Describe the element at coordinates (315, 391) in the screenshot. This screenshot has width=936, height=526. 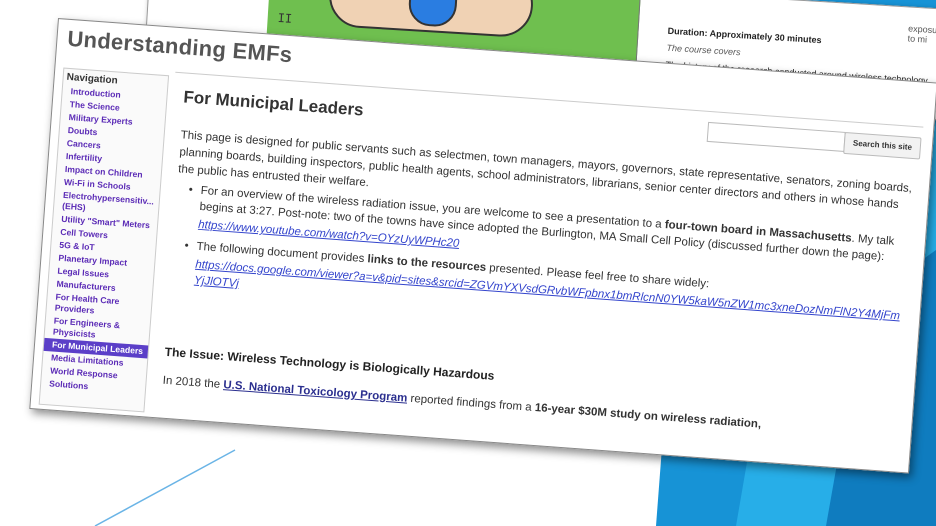
I see `ntp-link: U.S. National Toxicology Program` at that location.